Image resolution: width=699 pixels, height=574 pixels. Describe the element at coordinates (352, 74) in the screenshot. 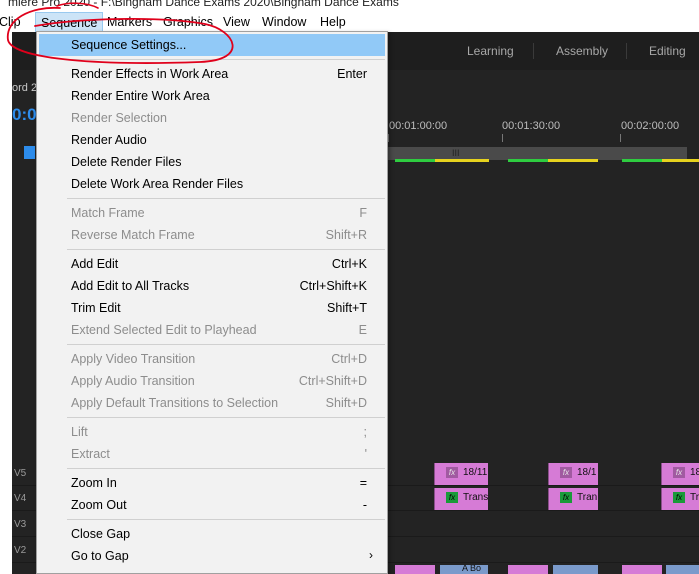

I see `menu-item-shortcut: Enter` at that location.